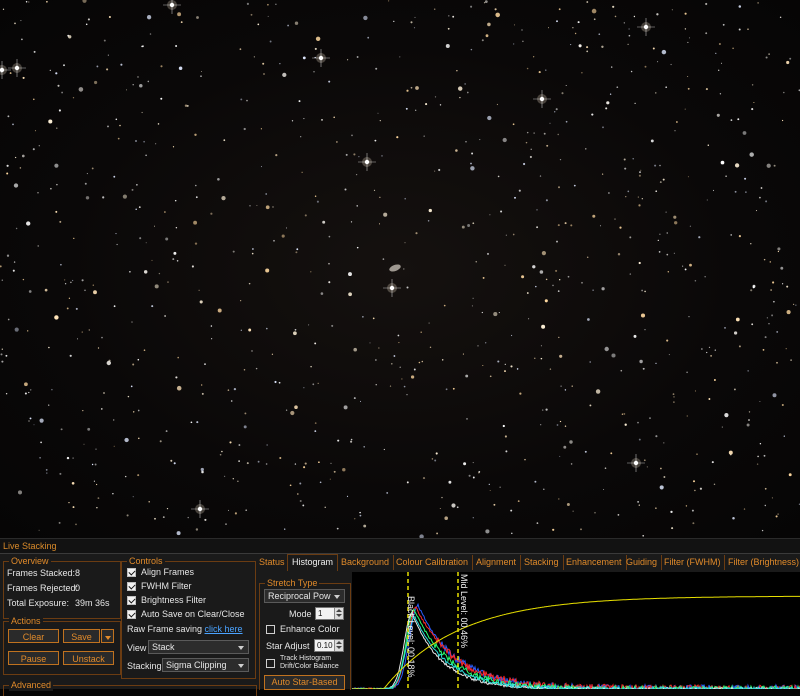  Describe the element at coordinates (81, 636) in the screenshot. I see `save-button: Save` at that location.